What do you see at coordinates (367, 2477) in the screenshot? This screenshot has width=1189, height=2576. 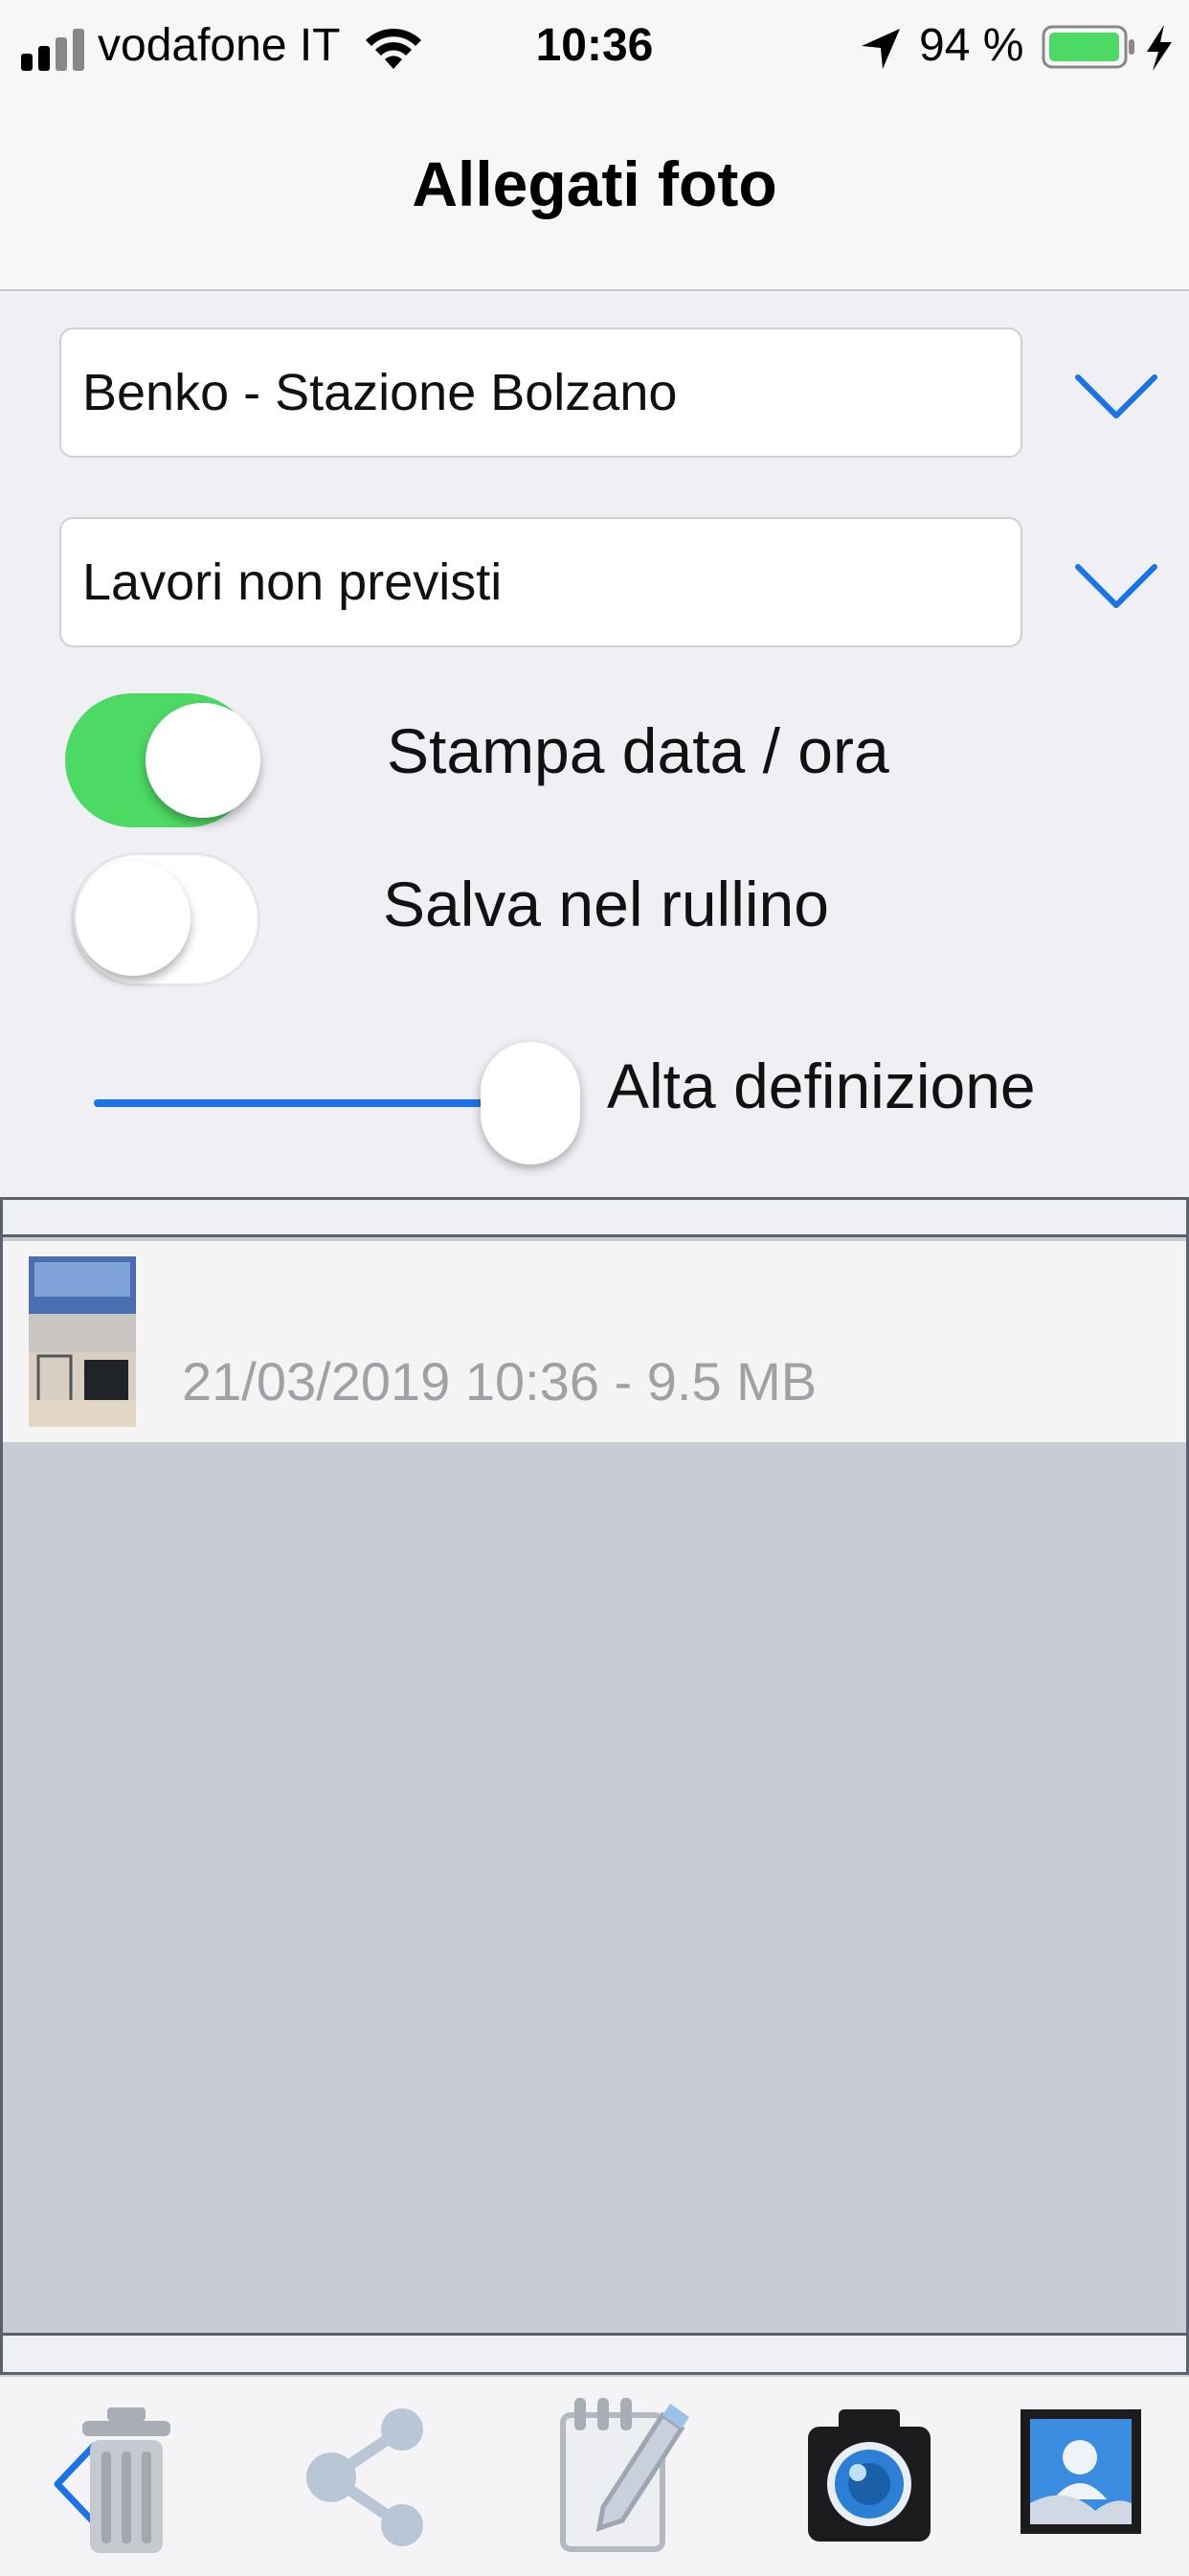 I see `share-icon` at bounding box center [367, 2477].